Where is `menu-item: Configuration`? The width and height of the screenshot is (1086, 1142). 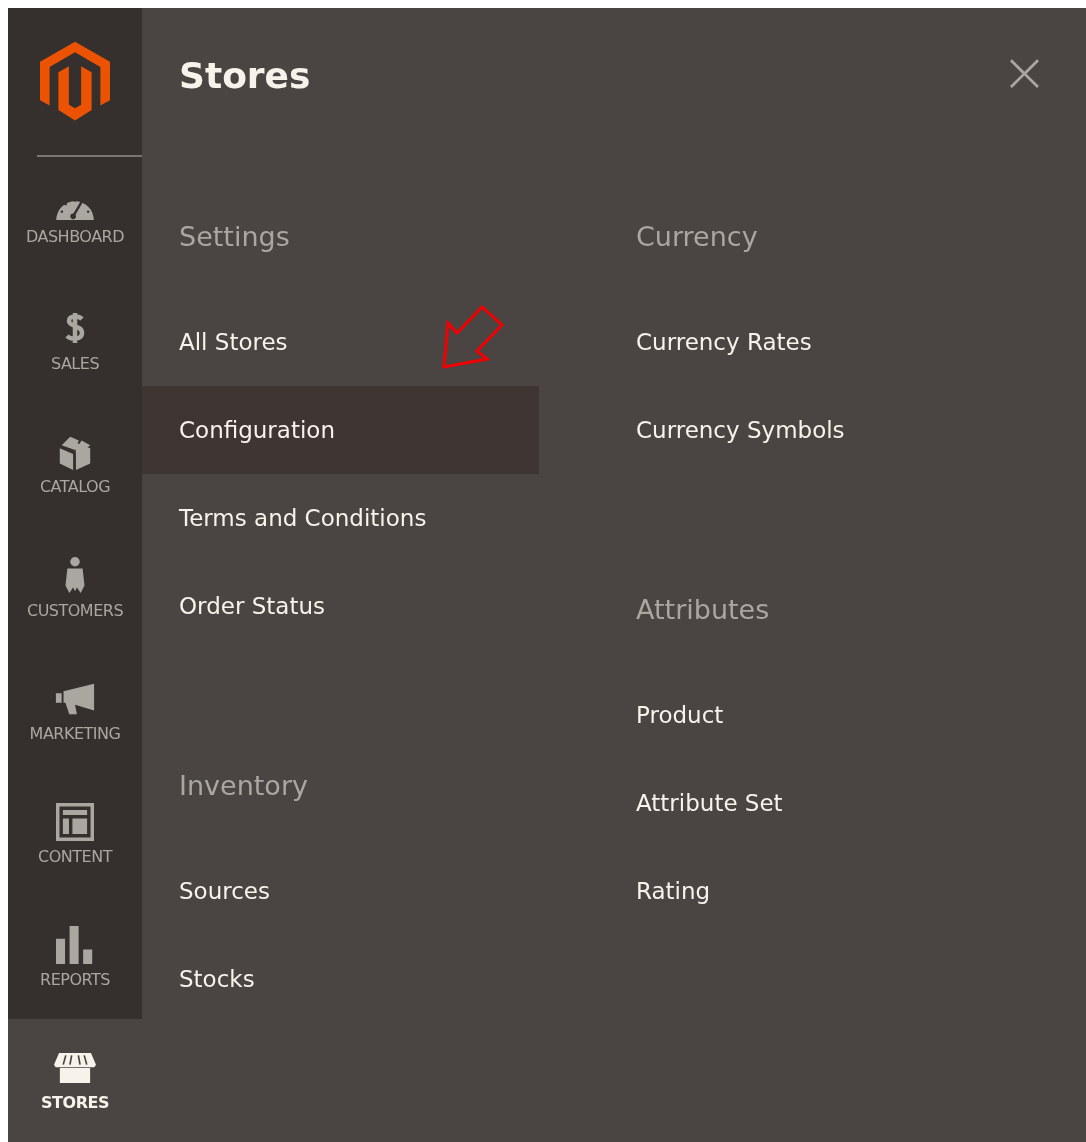 menu-item: Configuration is located at coordinates (340, 430).